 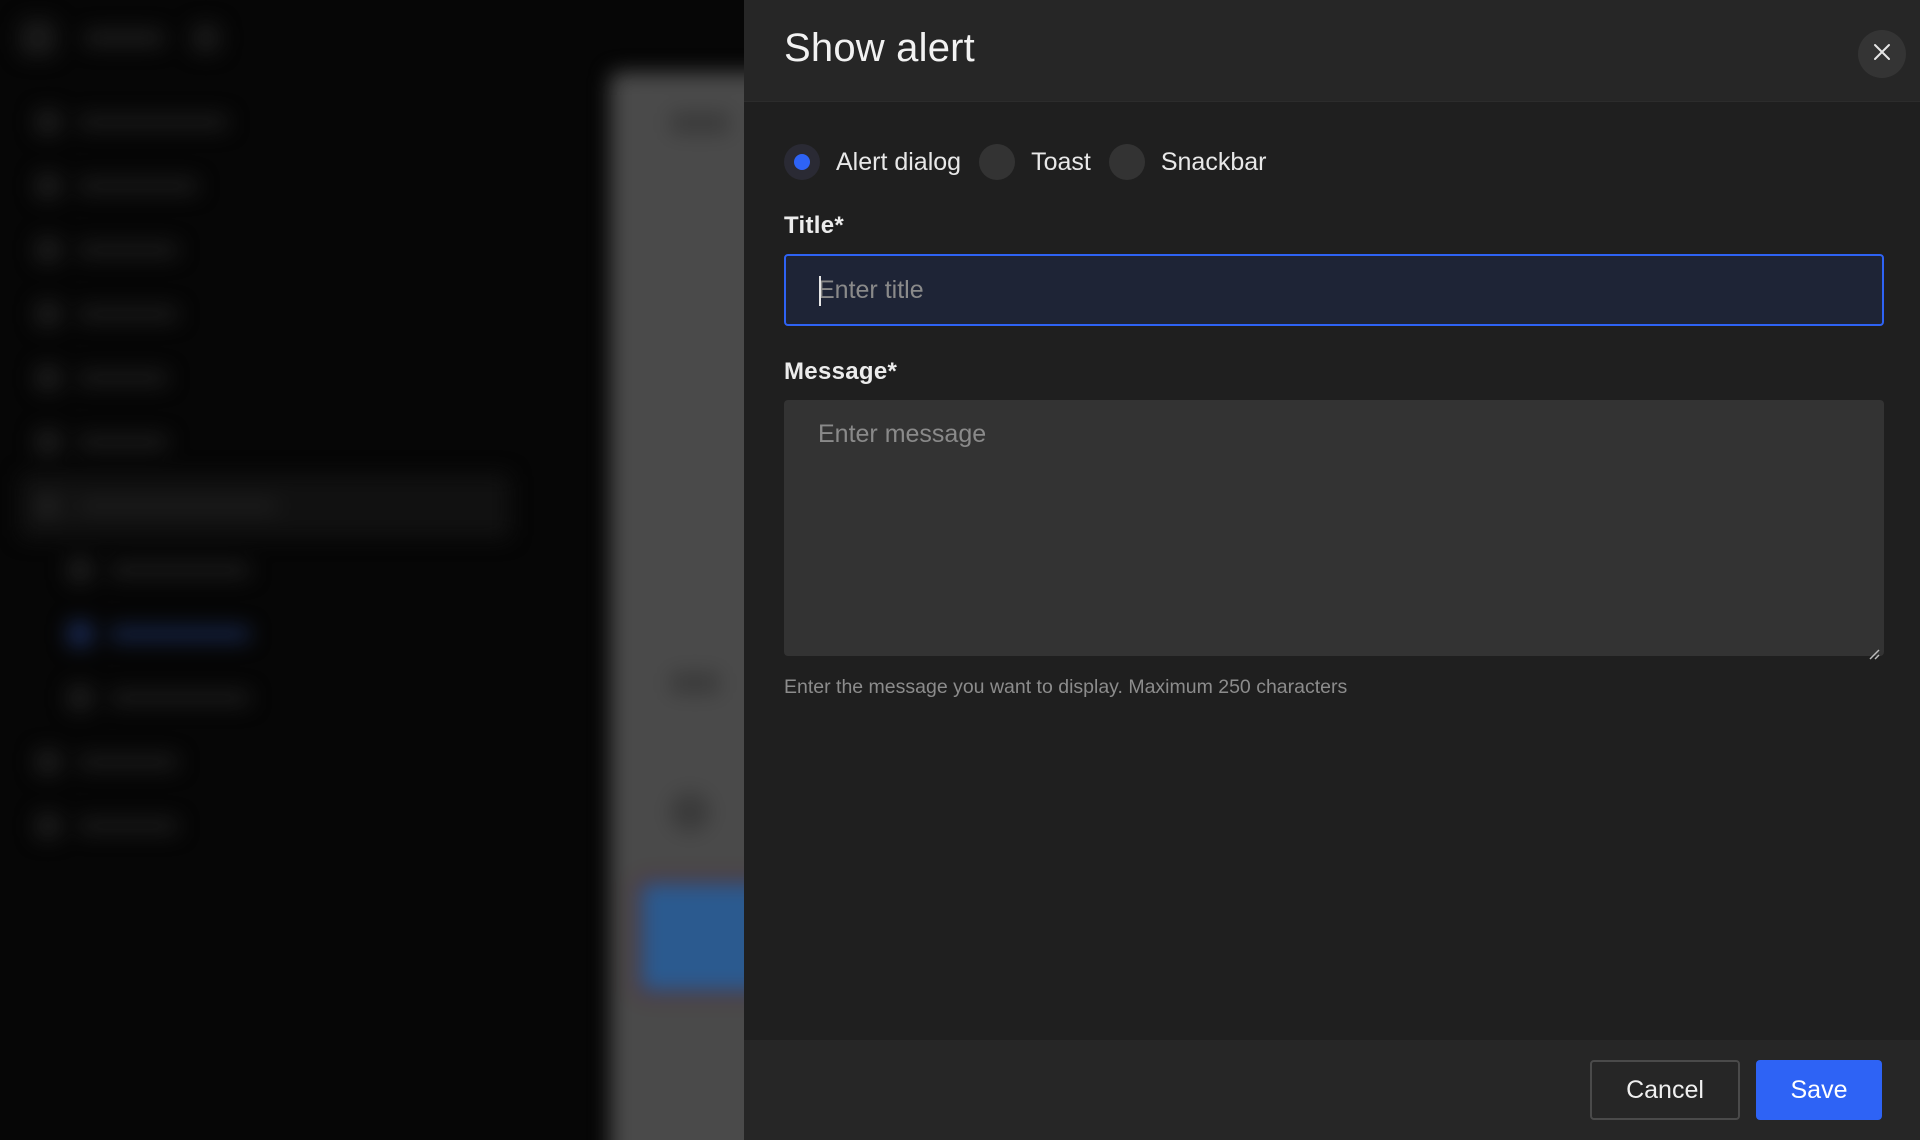 I want to click on drawer-title: Show alert, so click(x=879, y=48).